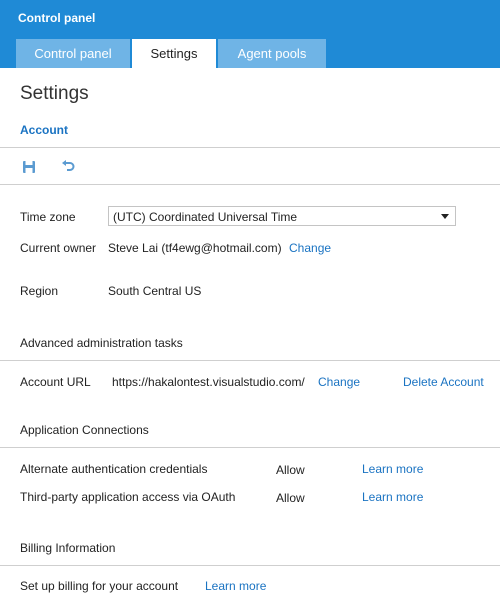 This screenshot has width=500, height=606. What do you see at coordinates (310, 248) in the screenshot?
I see `change-owner-link: Change` at bounding box center [310, 248].